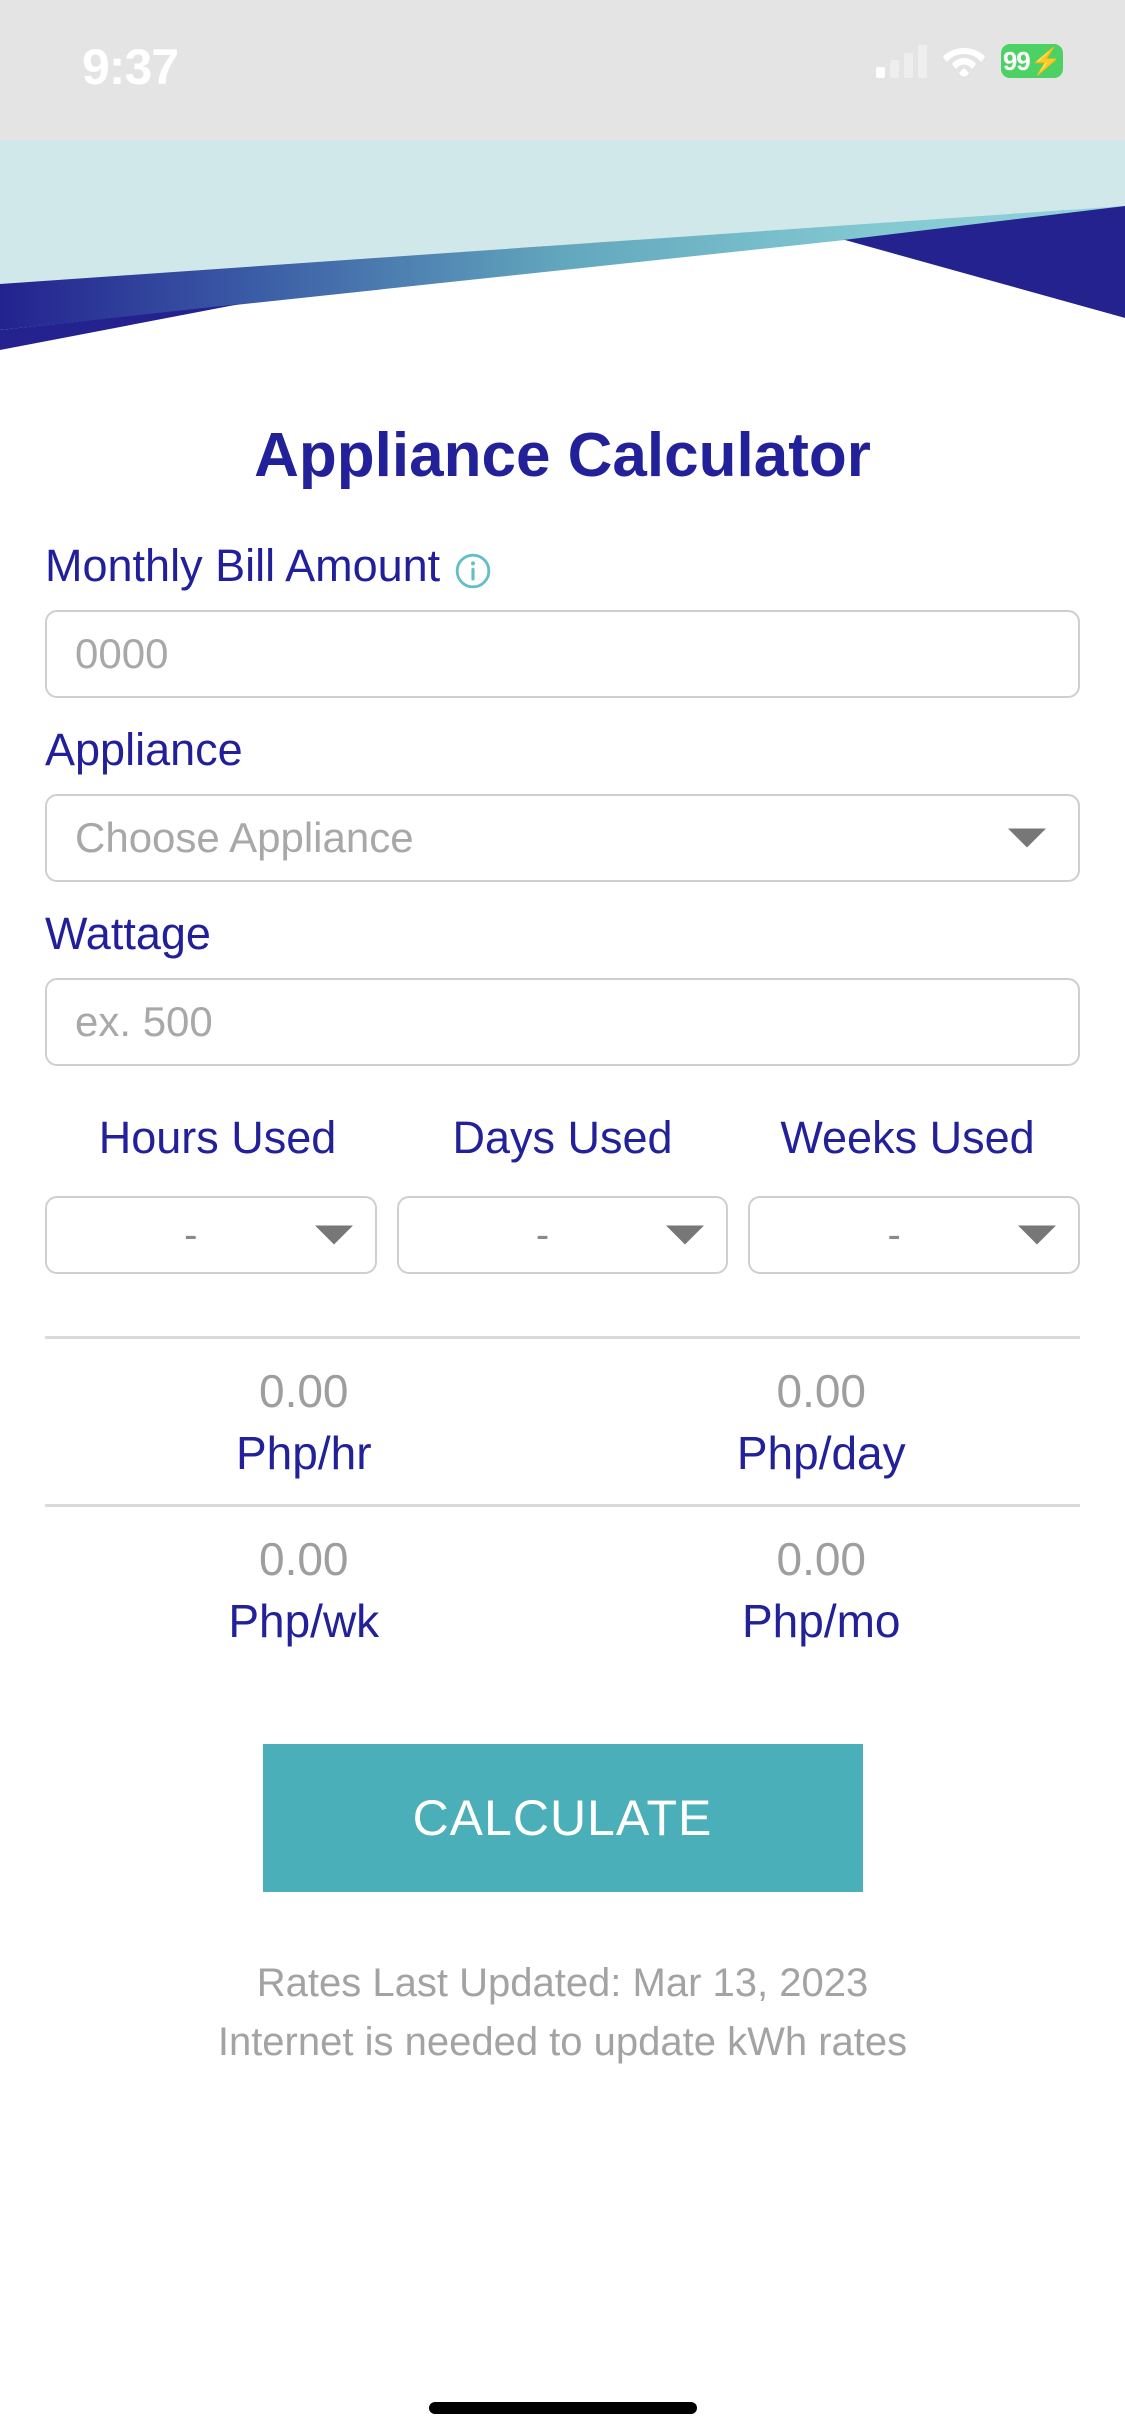 This screenshot has width=1125, height=2436. Describe the element at coordinates (211, 1235) in the screenshot. I see `hours-used-select: -` at that location.